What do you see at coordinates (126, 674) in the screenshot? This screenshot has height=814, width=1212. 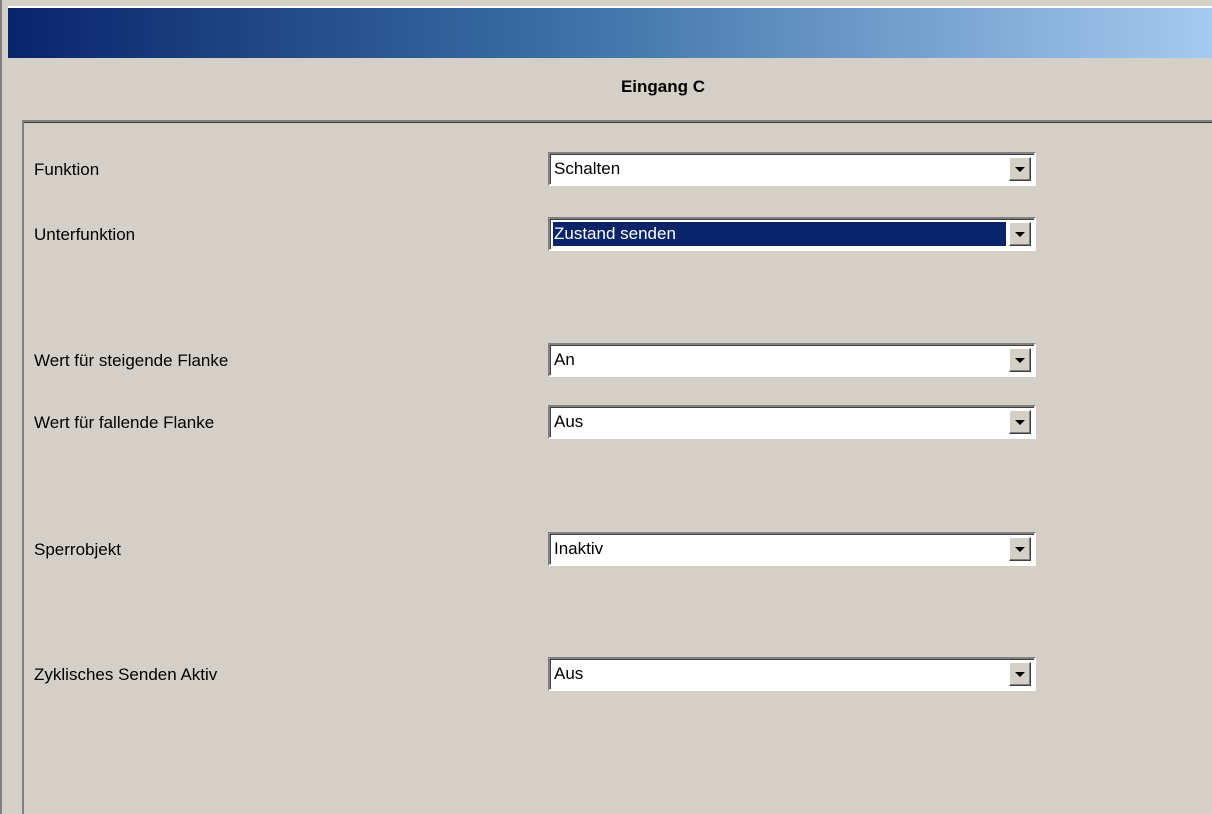 I see `zyklisches-senden-label: Zyklisches Senden Aktiv` at bounding box center [126, 674].